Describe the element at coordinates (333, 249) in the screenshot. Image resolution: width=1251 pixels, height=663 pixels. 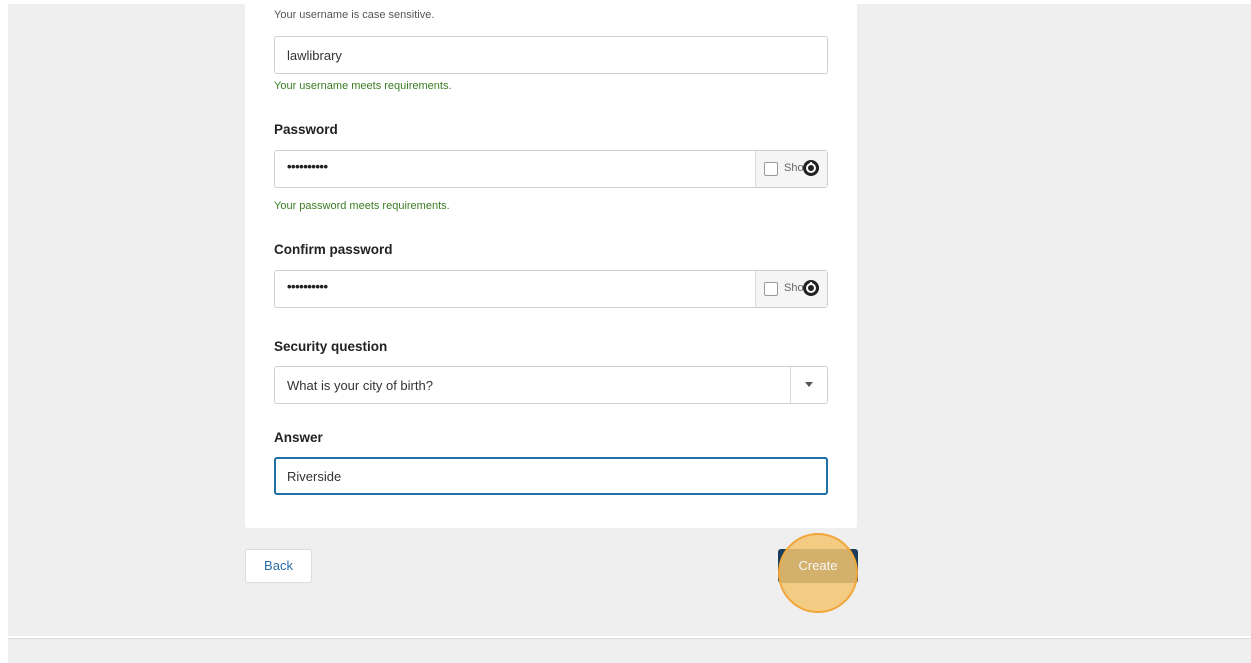
I see `confirm-password-label: Confirm password` at that location.